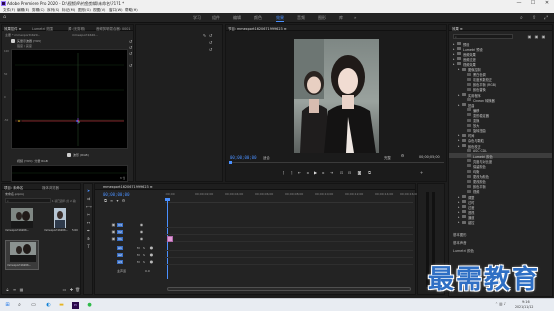  I want to click on playhead-head, so click(167, 199).